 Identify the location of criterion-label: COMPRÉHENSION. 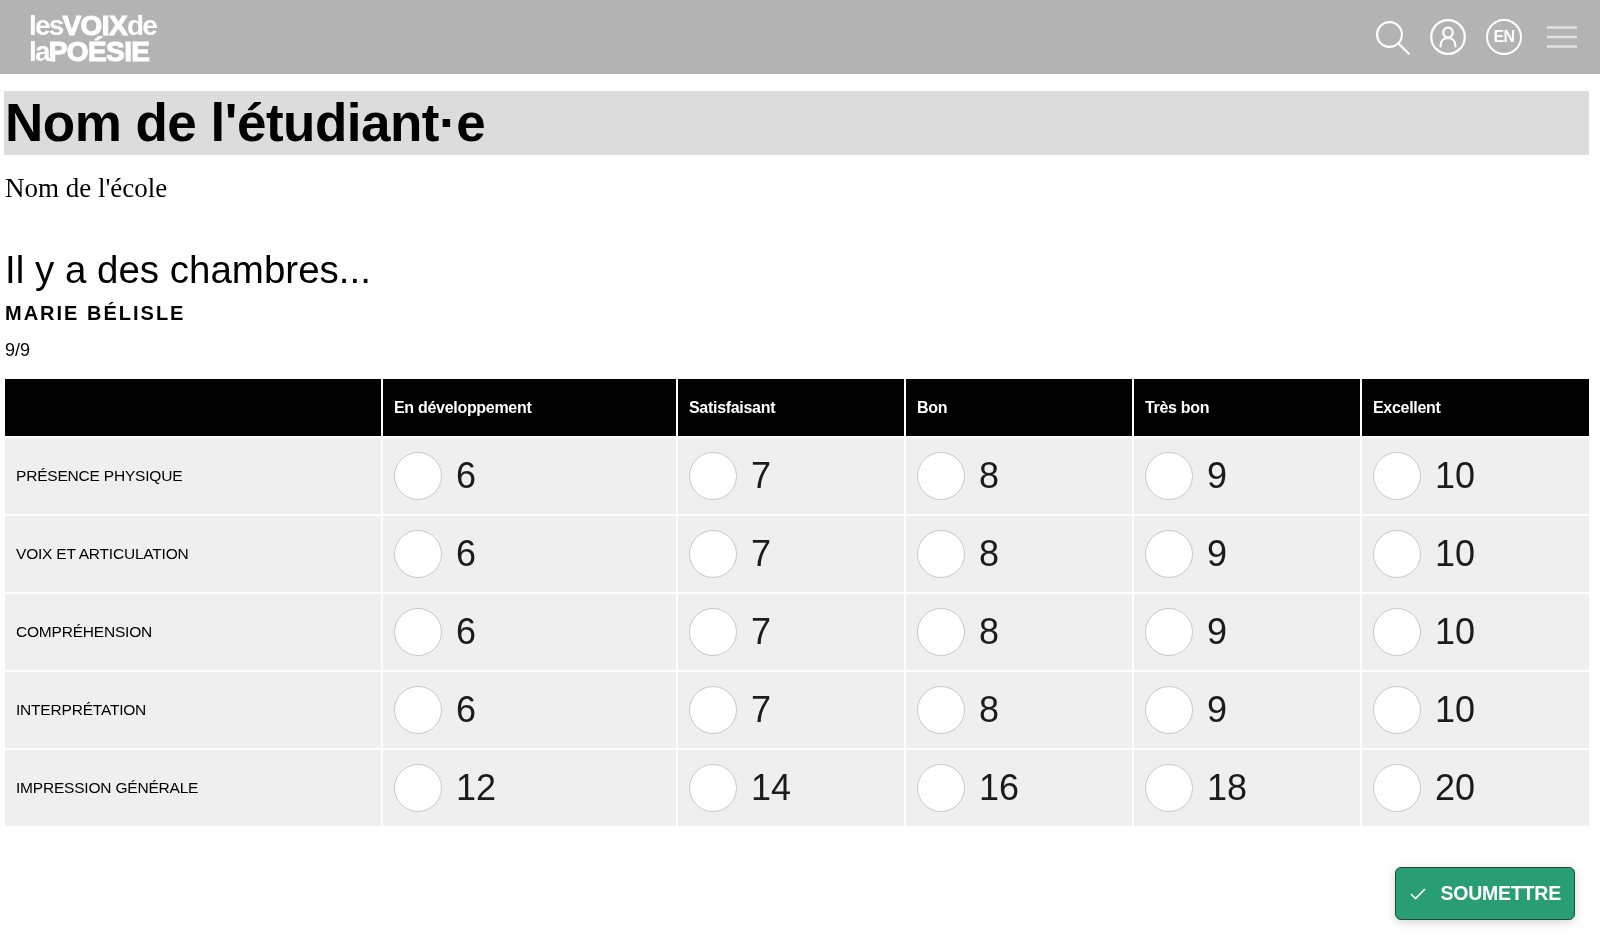
(84, 631).